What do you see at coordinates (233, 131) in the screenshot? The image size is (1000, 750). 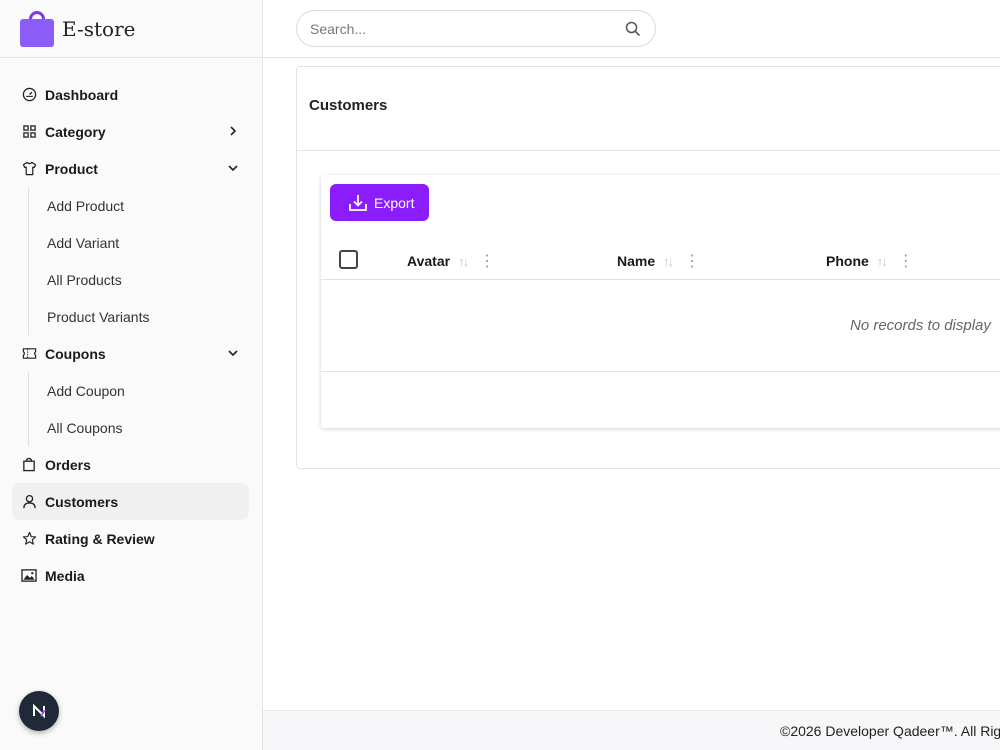 I see `chevron-right-icon` at bounding box center [233, 131].